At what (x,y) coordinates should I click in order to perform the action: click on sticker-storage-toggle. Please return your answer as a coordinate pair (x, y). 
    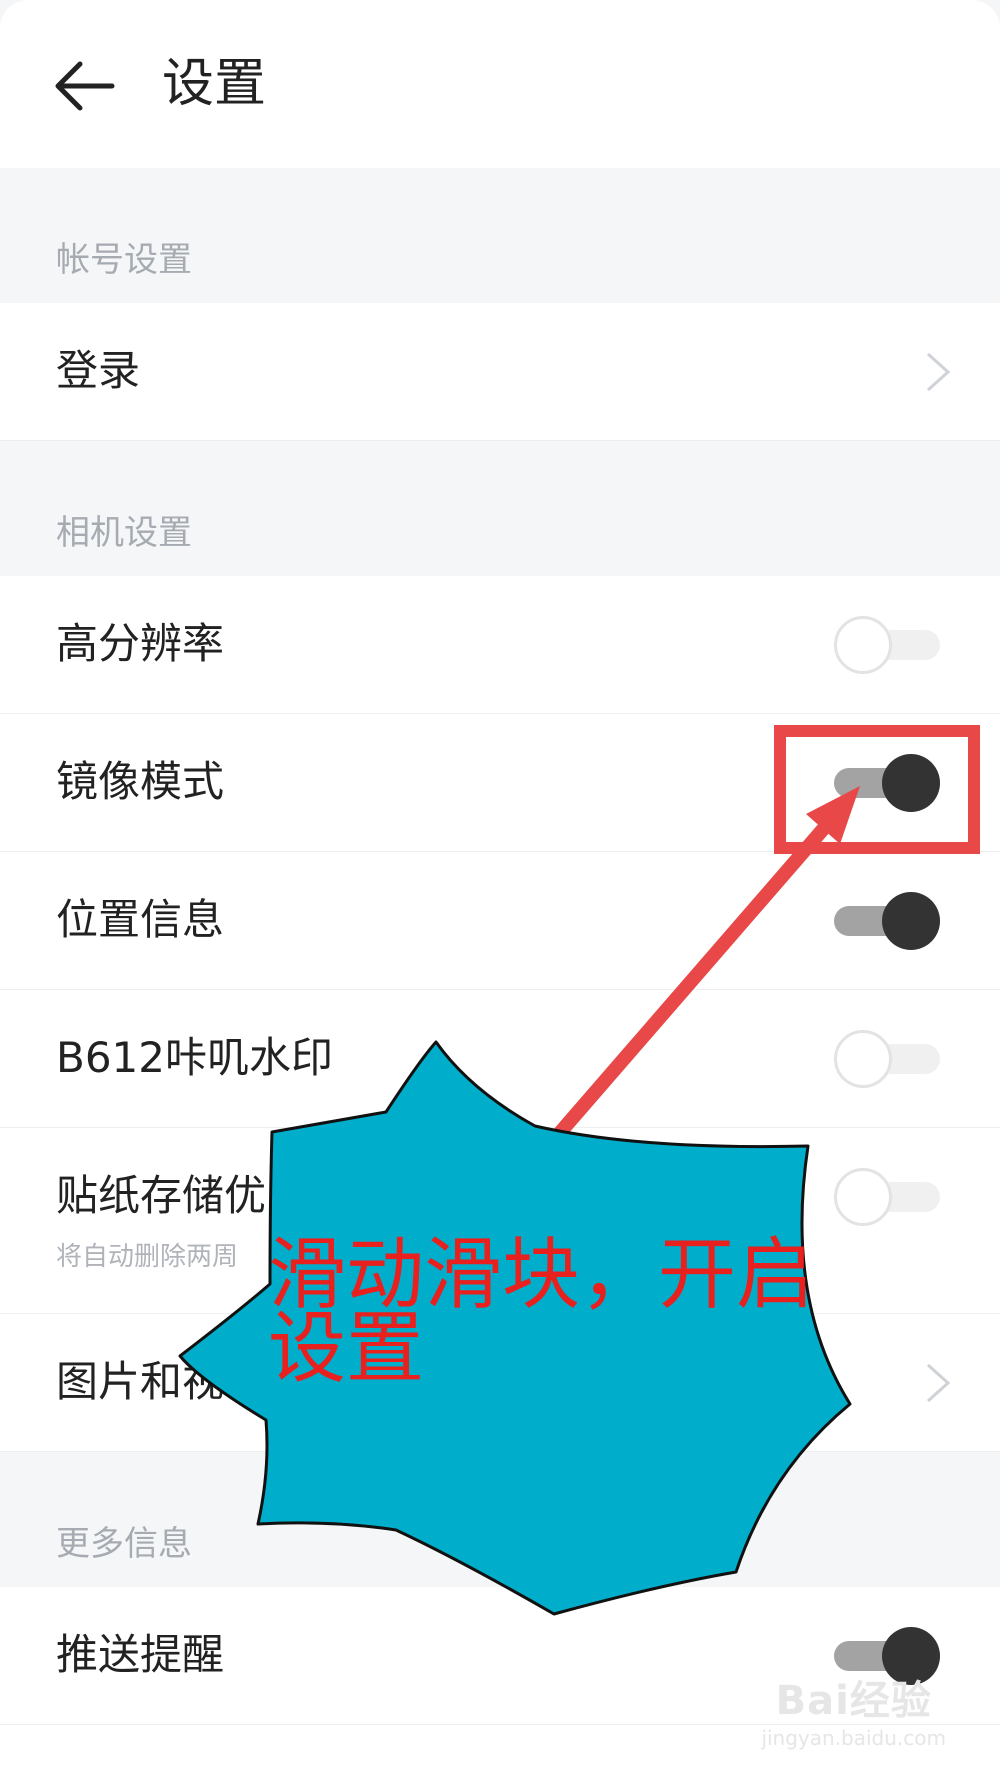
    Looking at the image, I should click on (887, 1197).